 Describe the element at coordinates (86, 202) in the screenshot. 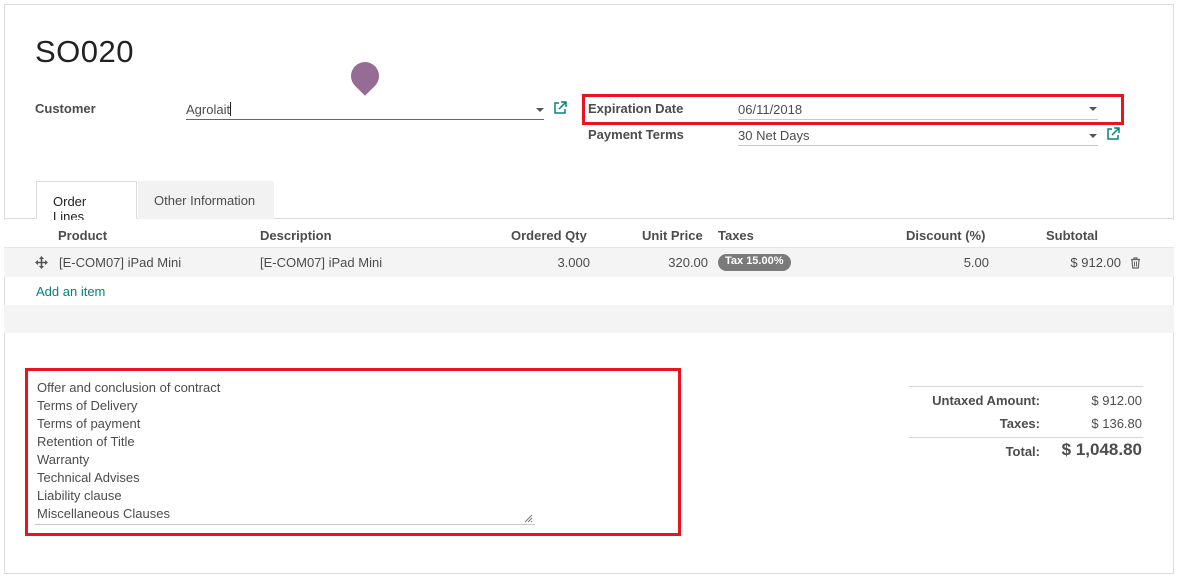

I see `tab-order-lines: Order Lines` at that location.